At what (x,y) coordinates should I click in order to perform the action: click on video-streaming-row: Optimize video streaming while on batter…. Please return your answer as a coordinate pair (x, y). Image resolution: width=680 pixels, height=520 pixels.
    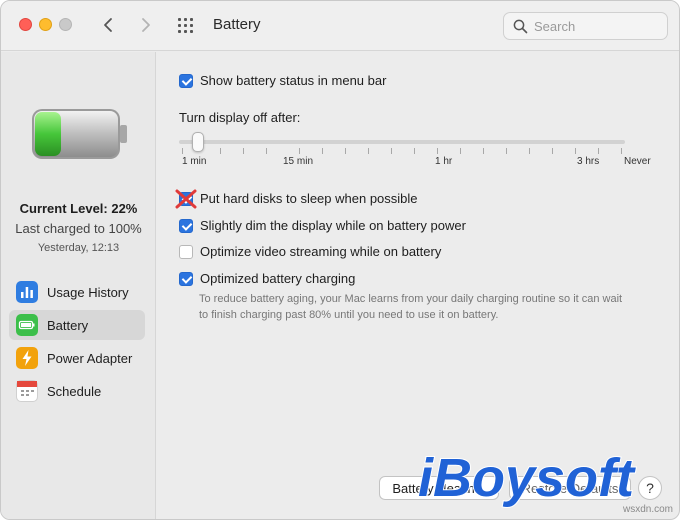
    Looking at the image, I should click on (310, 251).